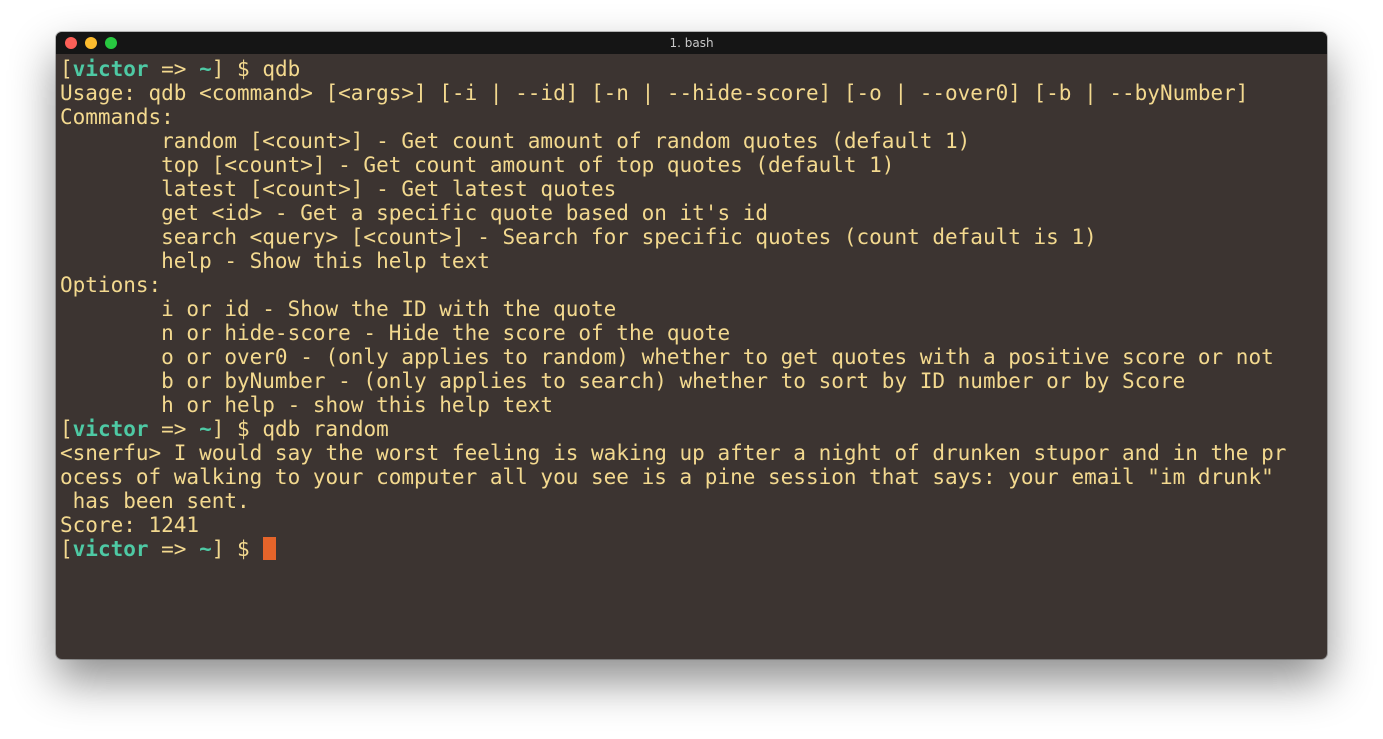 The image size is (1383, 739). I want to click on option-help-line: i or id - Show the ID with the quote, so click(338, 309).